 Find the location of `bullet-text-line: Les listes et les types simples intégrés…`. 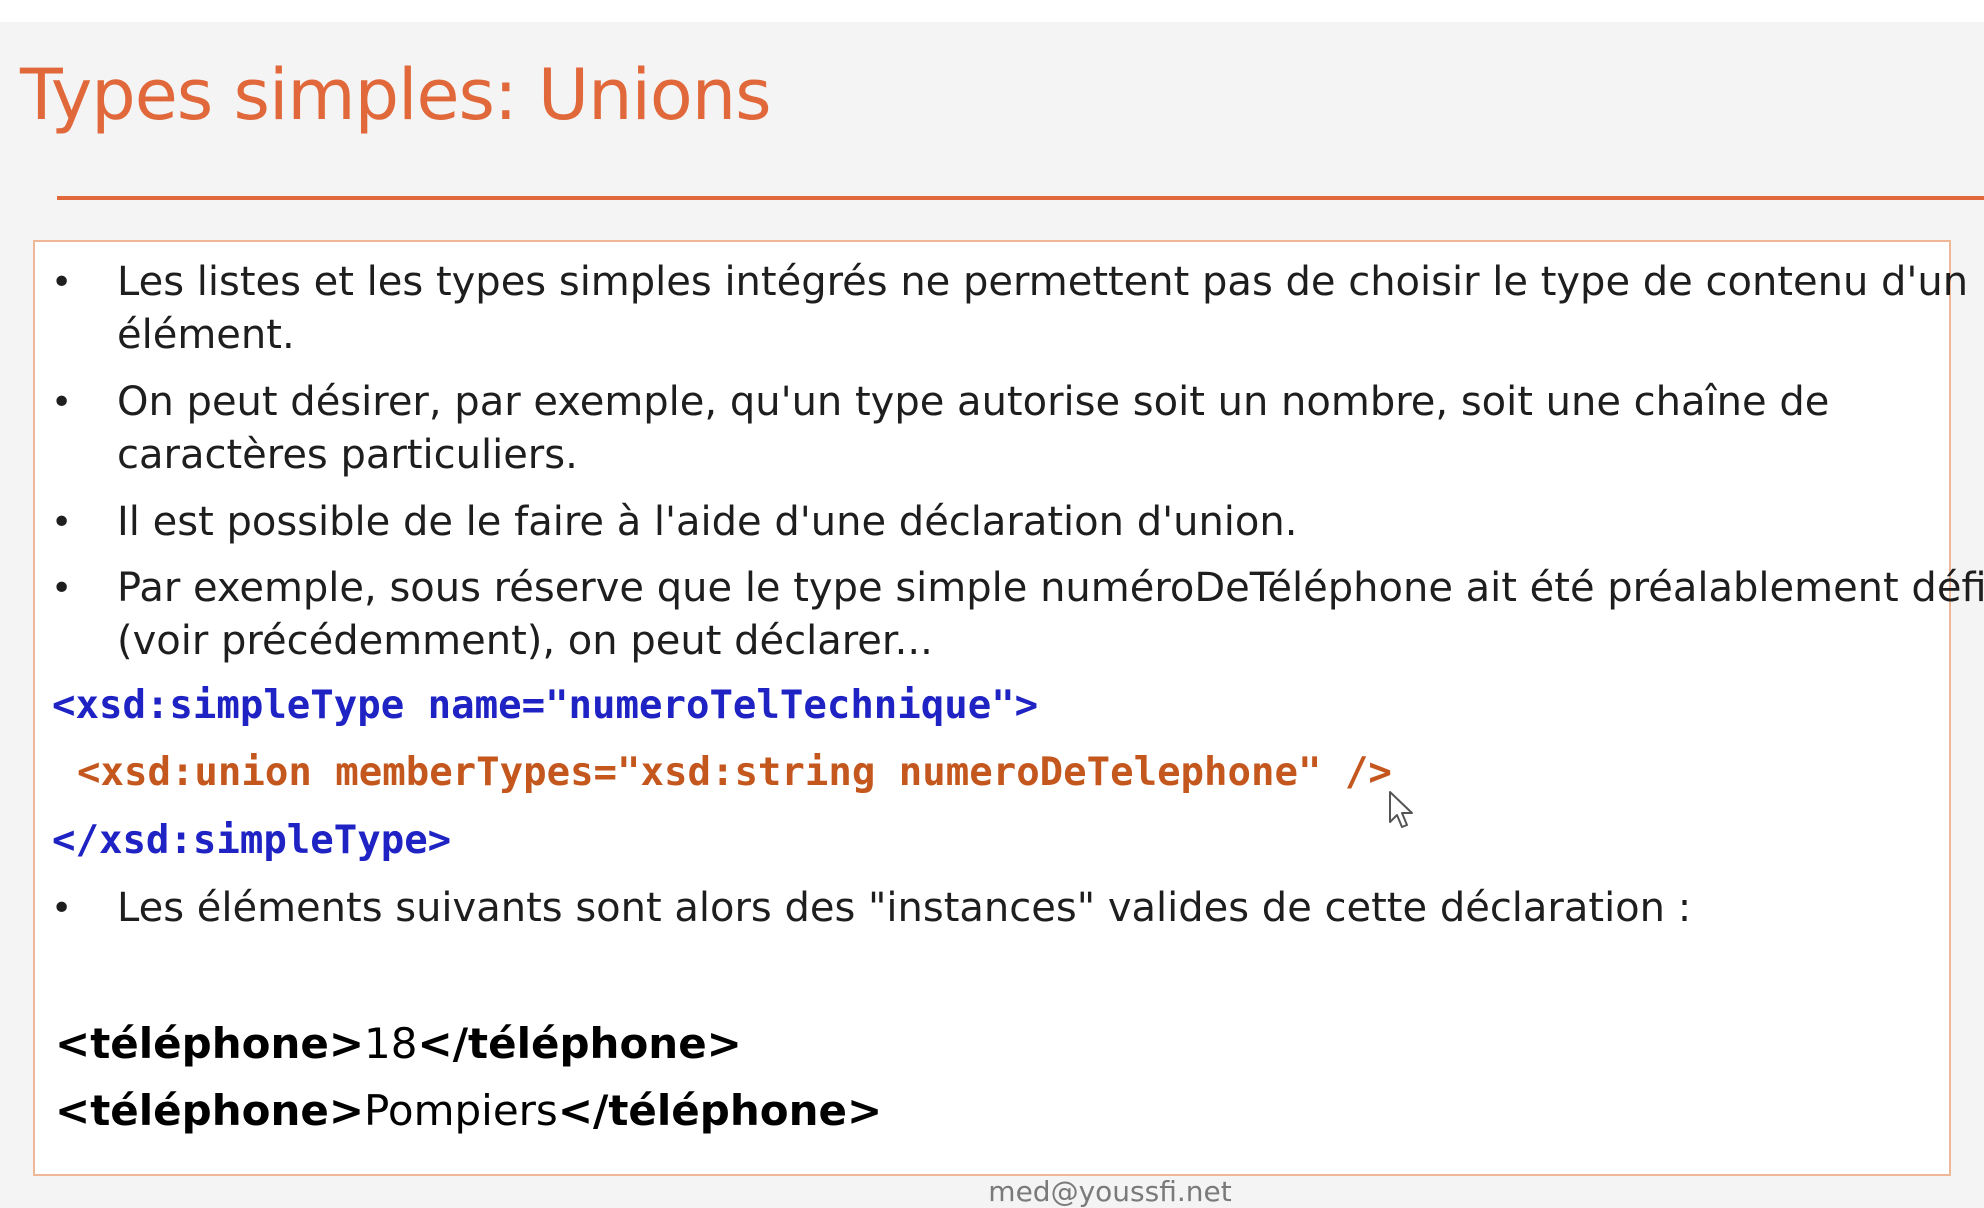

bullet-text-line: Les listes et les types simples intégrés… is located at coordinates (1043, 282).